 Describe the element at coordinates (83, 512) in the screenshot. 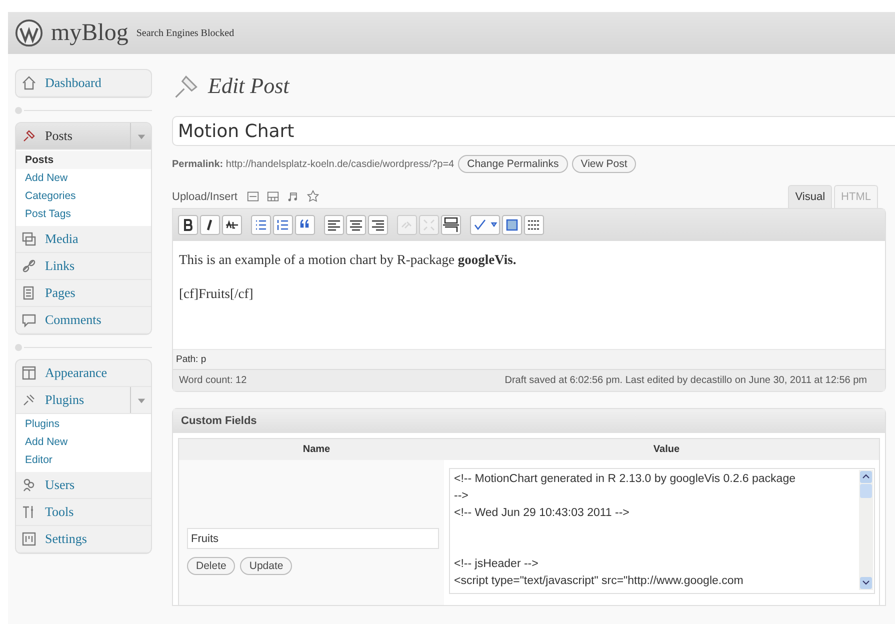

I see `menu-item: Tools` at that location.